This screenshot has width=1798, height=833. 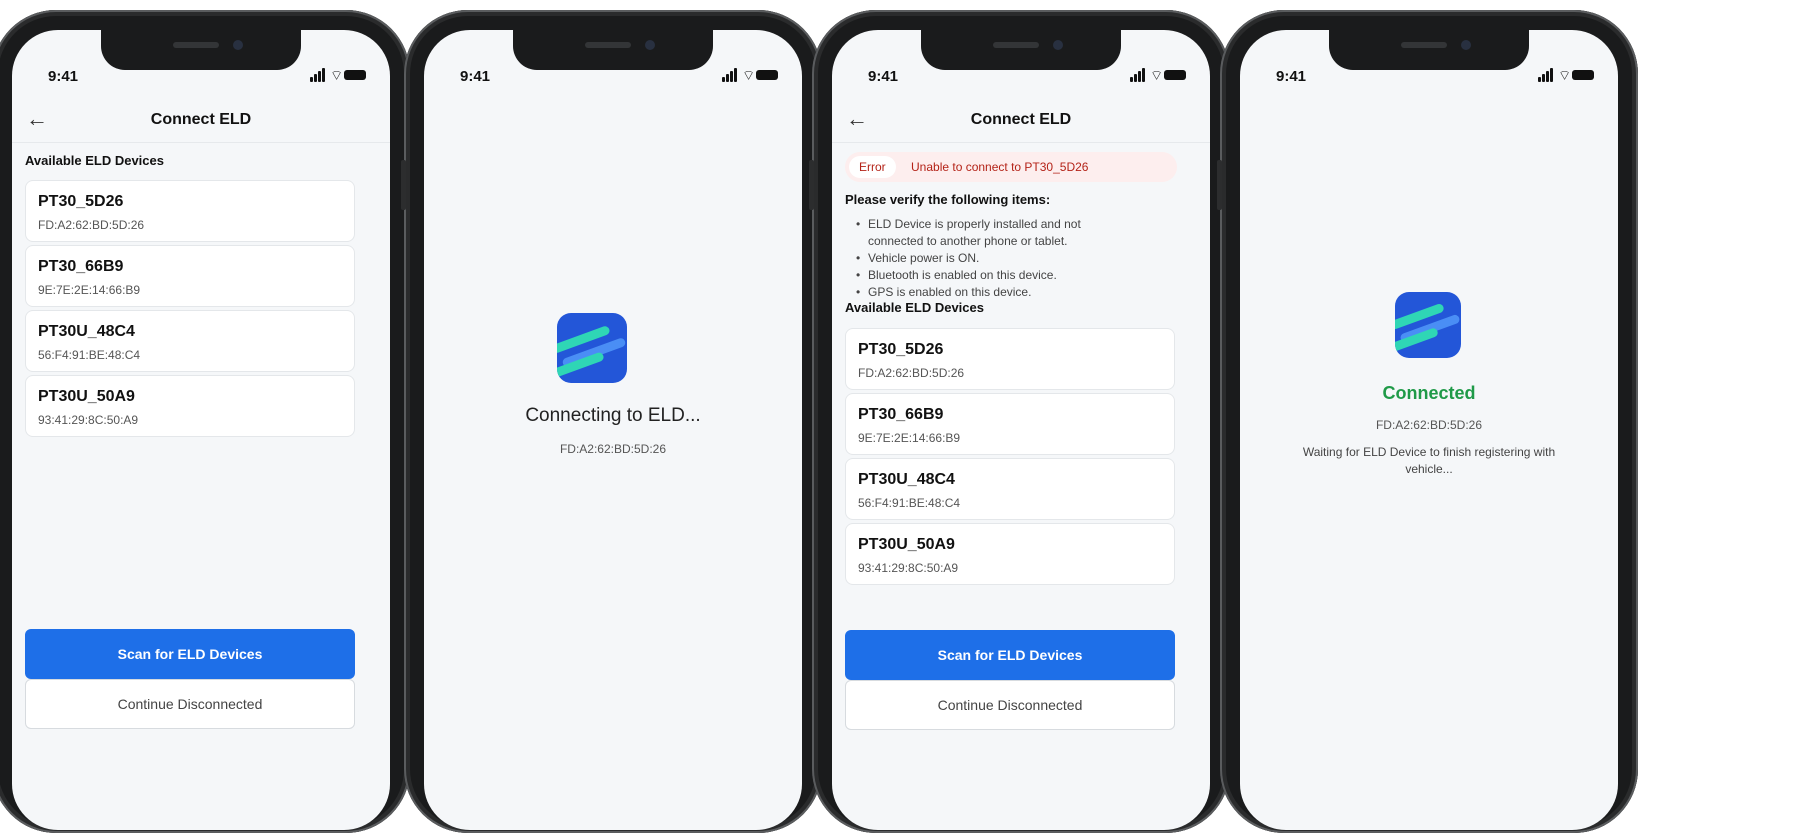 What do you see at coordinates (1429, 393) in the screenshot?
I see `connection-status: Connected` at bounding box center [1429, 393].